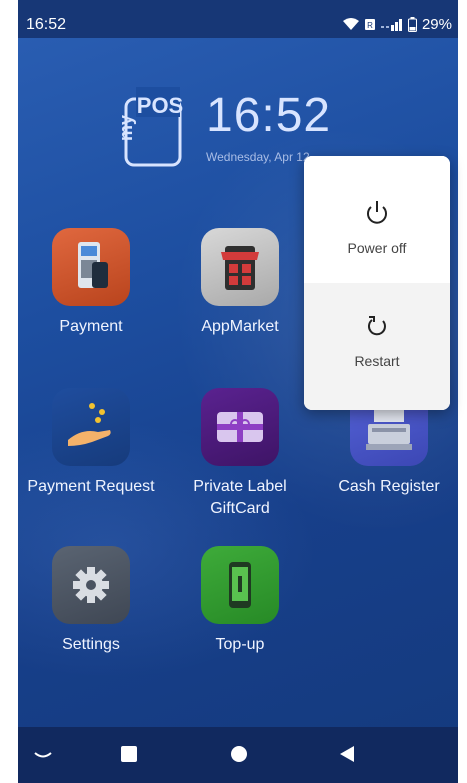 The image size is (467, 783). I want to click on app-label: Payment Request, so click(91, 486).